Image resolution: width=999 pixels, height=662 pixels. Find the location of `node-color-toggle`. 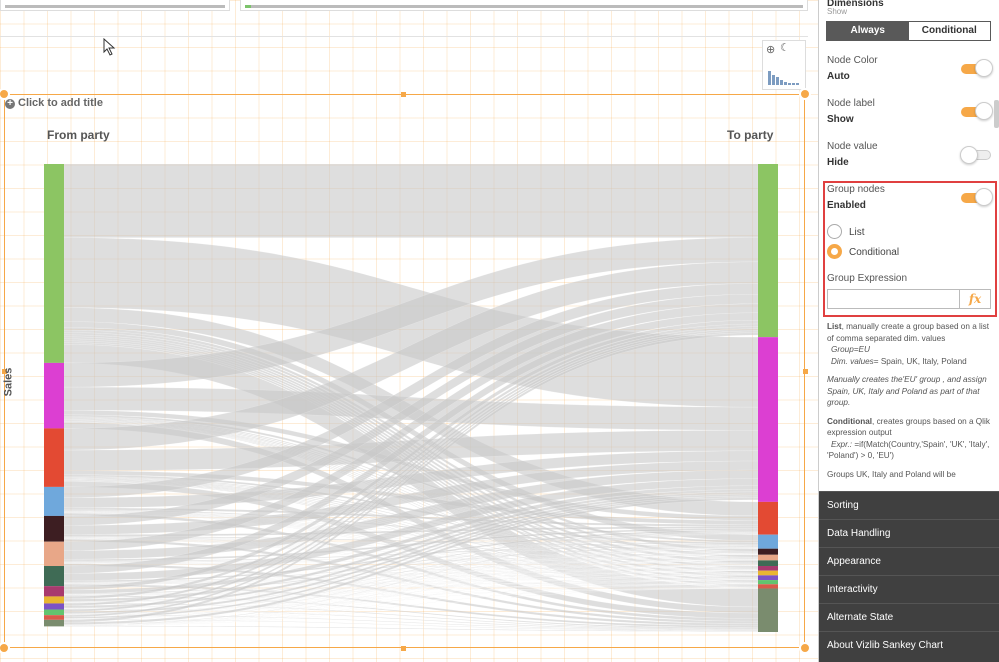

node-color-toggle is located at coordinates (977, 68).